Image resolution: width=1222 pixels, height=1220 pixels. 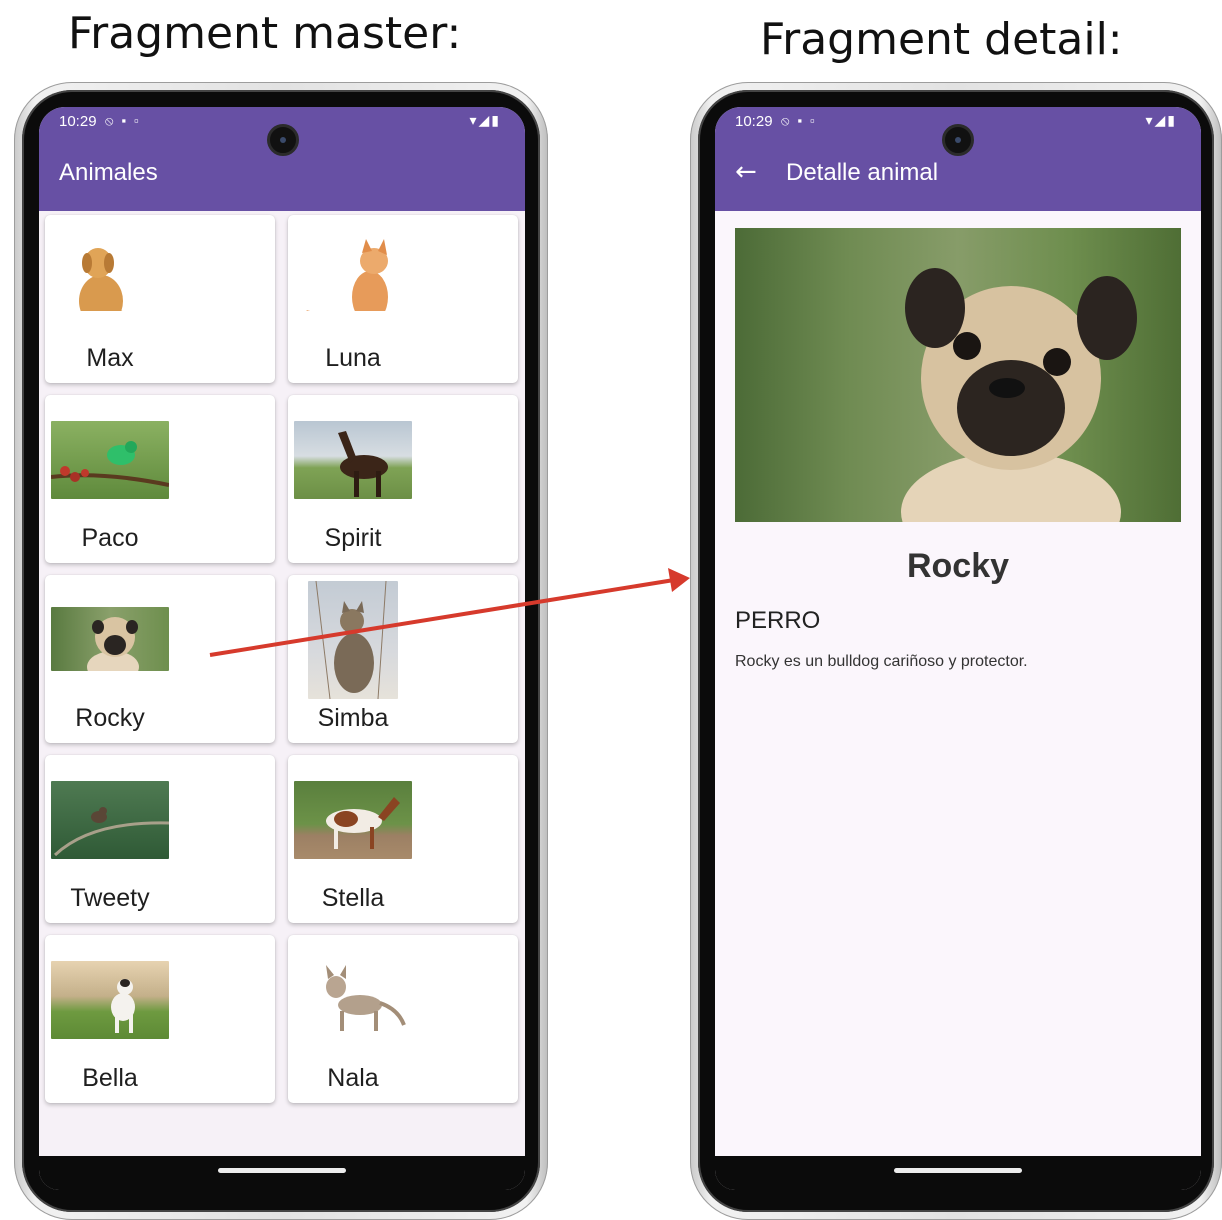 What do you see at coordinates (353, 538) in the screenshot?
I see `animal-name: Spirit` at bounding box center [353, 538].